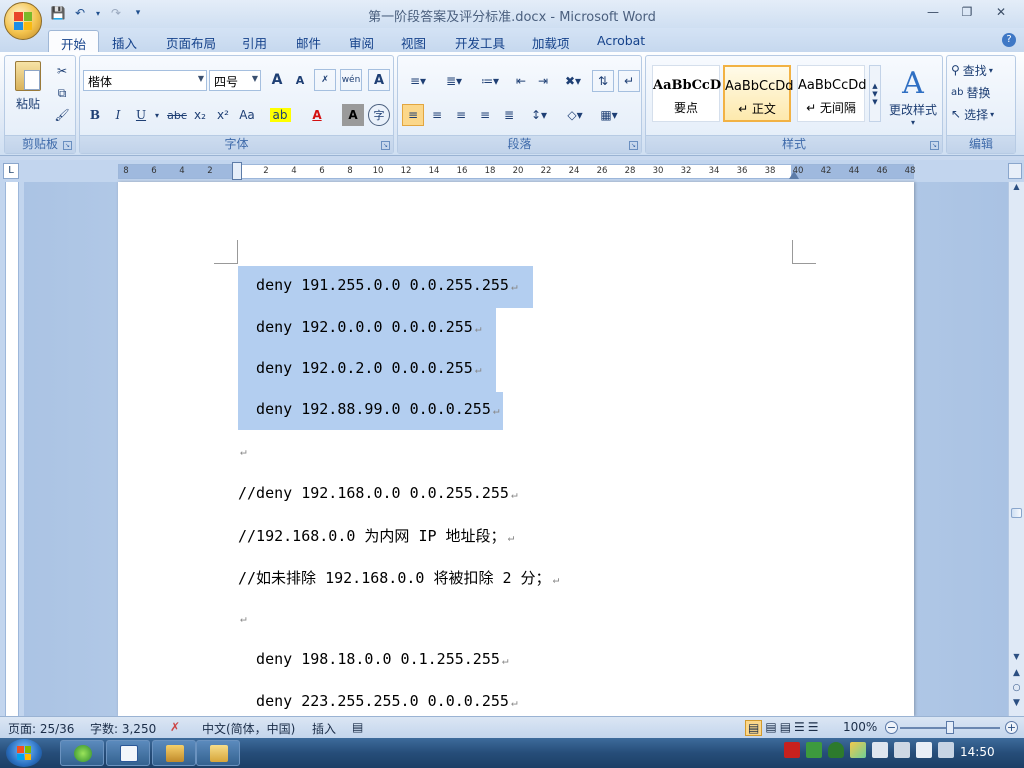 The height and width of the screenshot is (768, 1024). What do you see at coordinates (418, 81) in the screenshot?
I see `bullets-icon: ≡▾` at bounding box center [418, 81].